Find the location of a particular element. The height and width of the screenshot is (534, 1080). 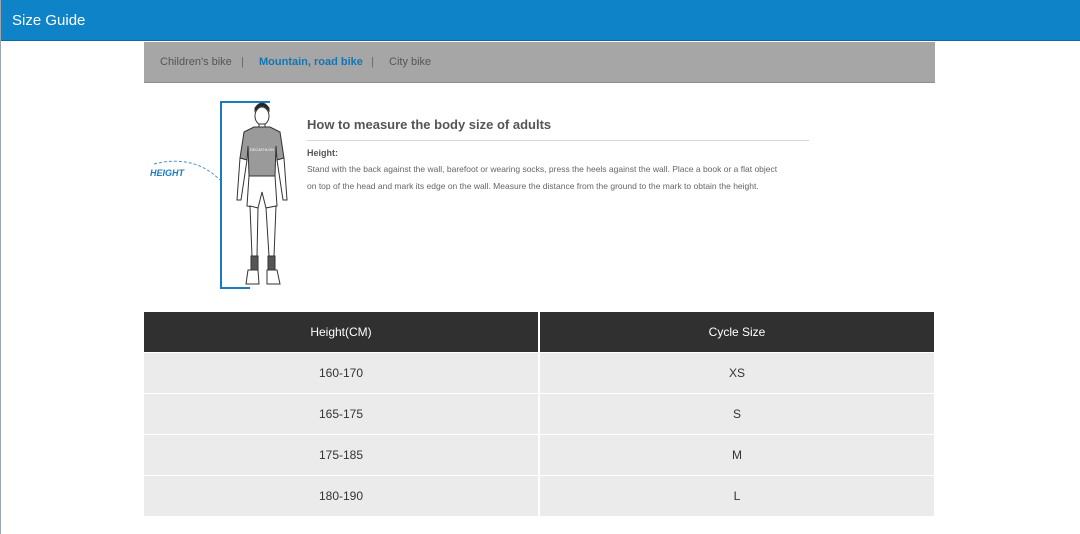

table-row: 175-185 M is located at coordinates (539, 454).